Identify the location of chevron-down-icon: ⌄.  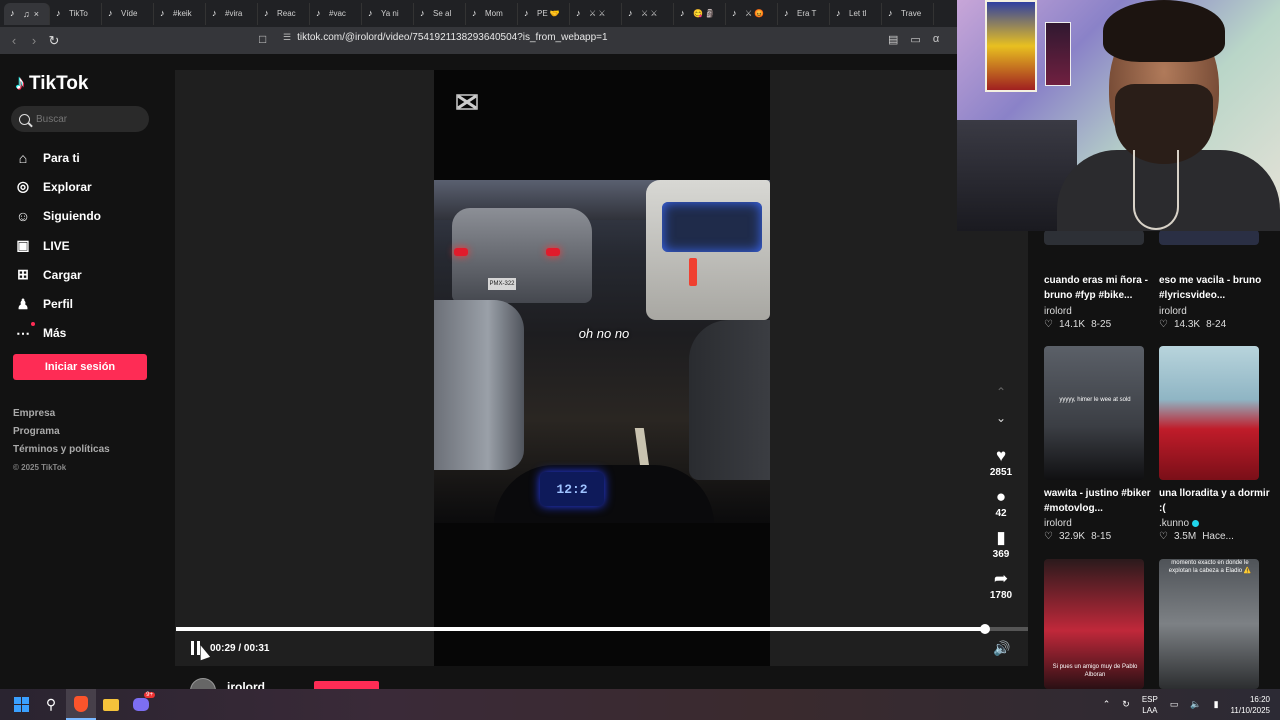
(1001, 424).